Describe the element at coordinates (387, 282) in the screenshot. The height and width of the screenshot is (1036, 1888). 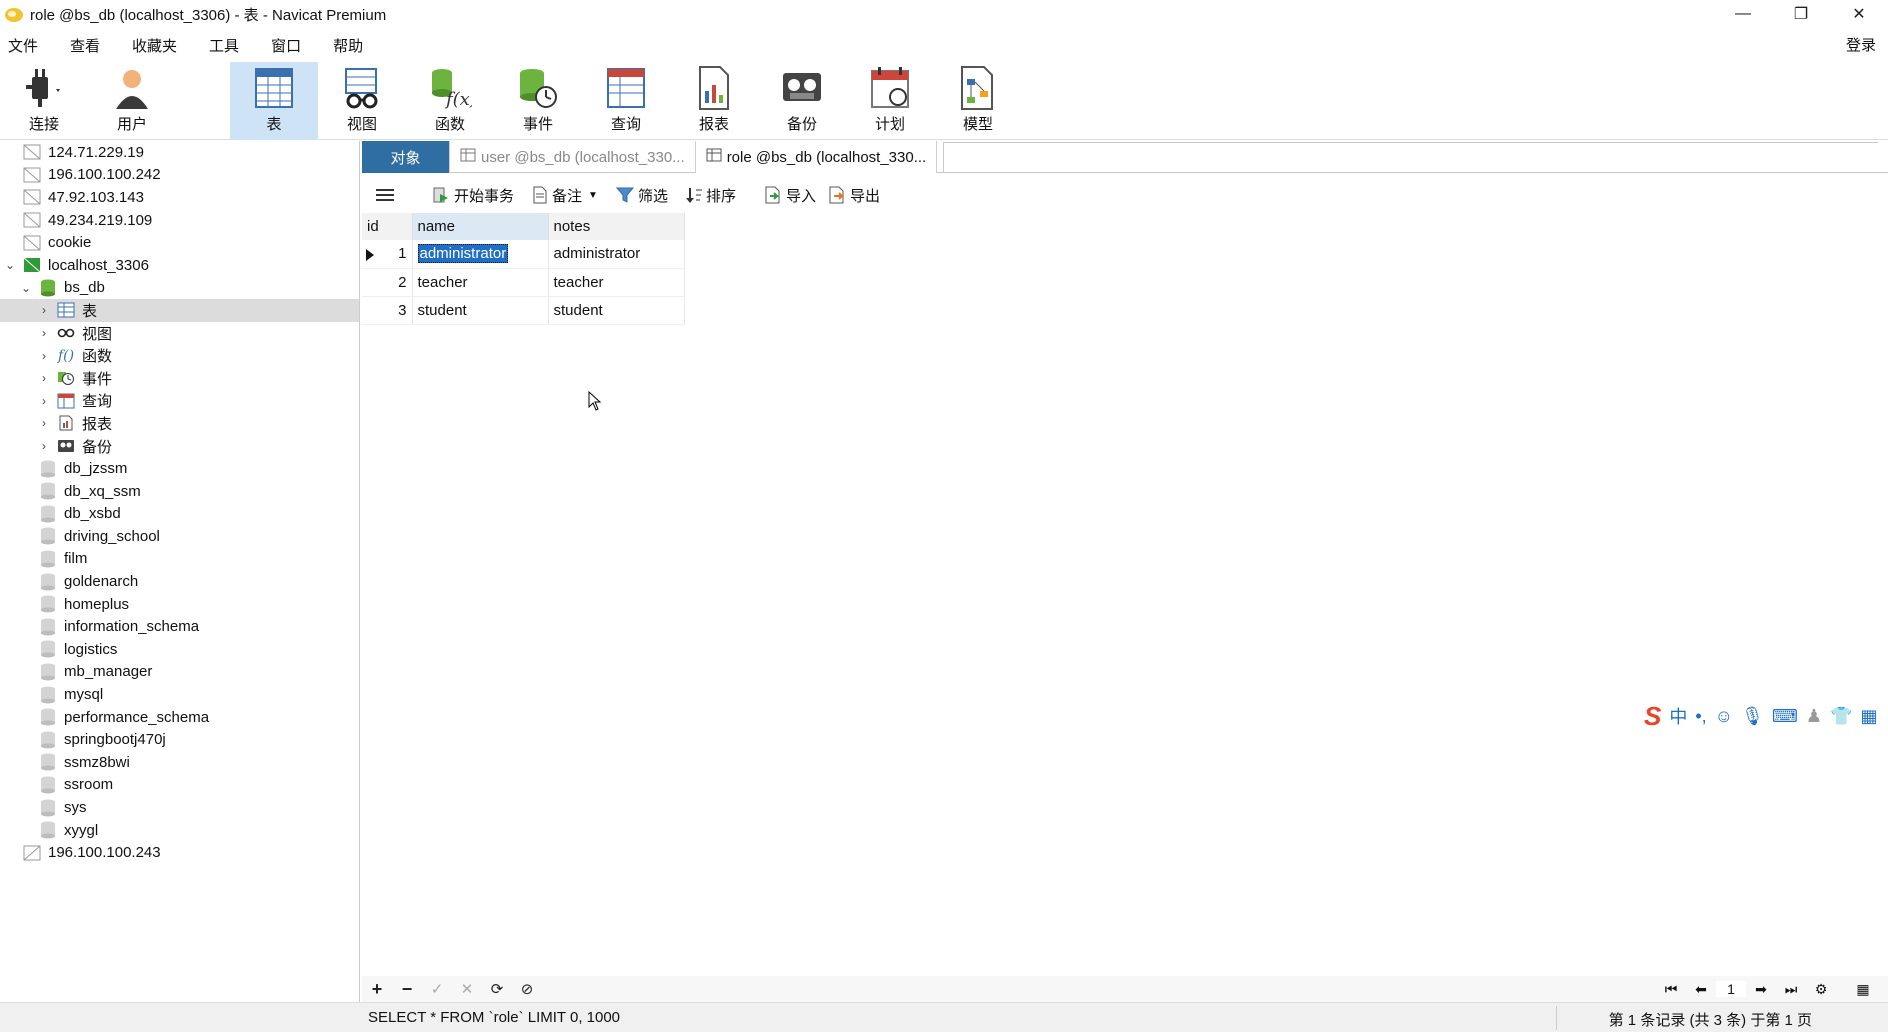
I see `cell-id: 2` at that location.